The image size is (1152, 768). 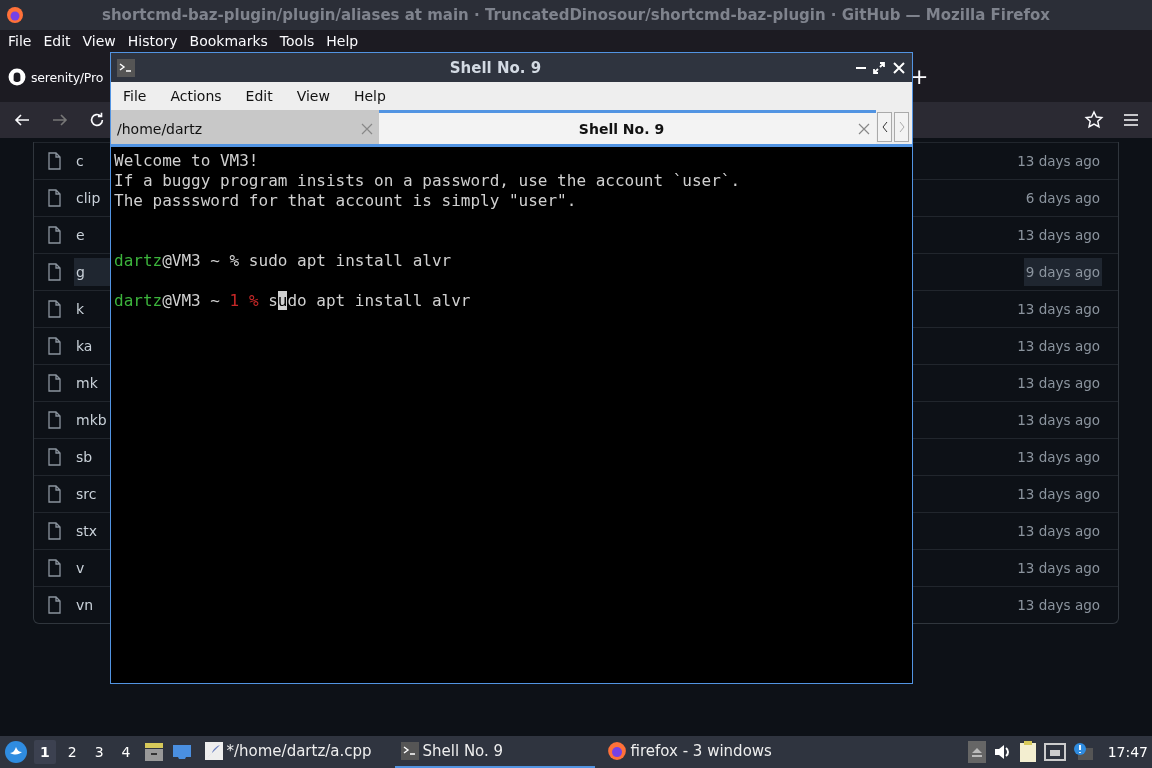 I want to click on clock: 17:47, so click(x=1127, y=752).